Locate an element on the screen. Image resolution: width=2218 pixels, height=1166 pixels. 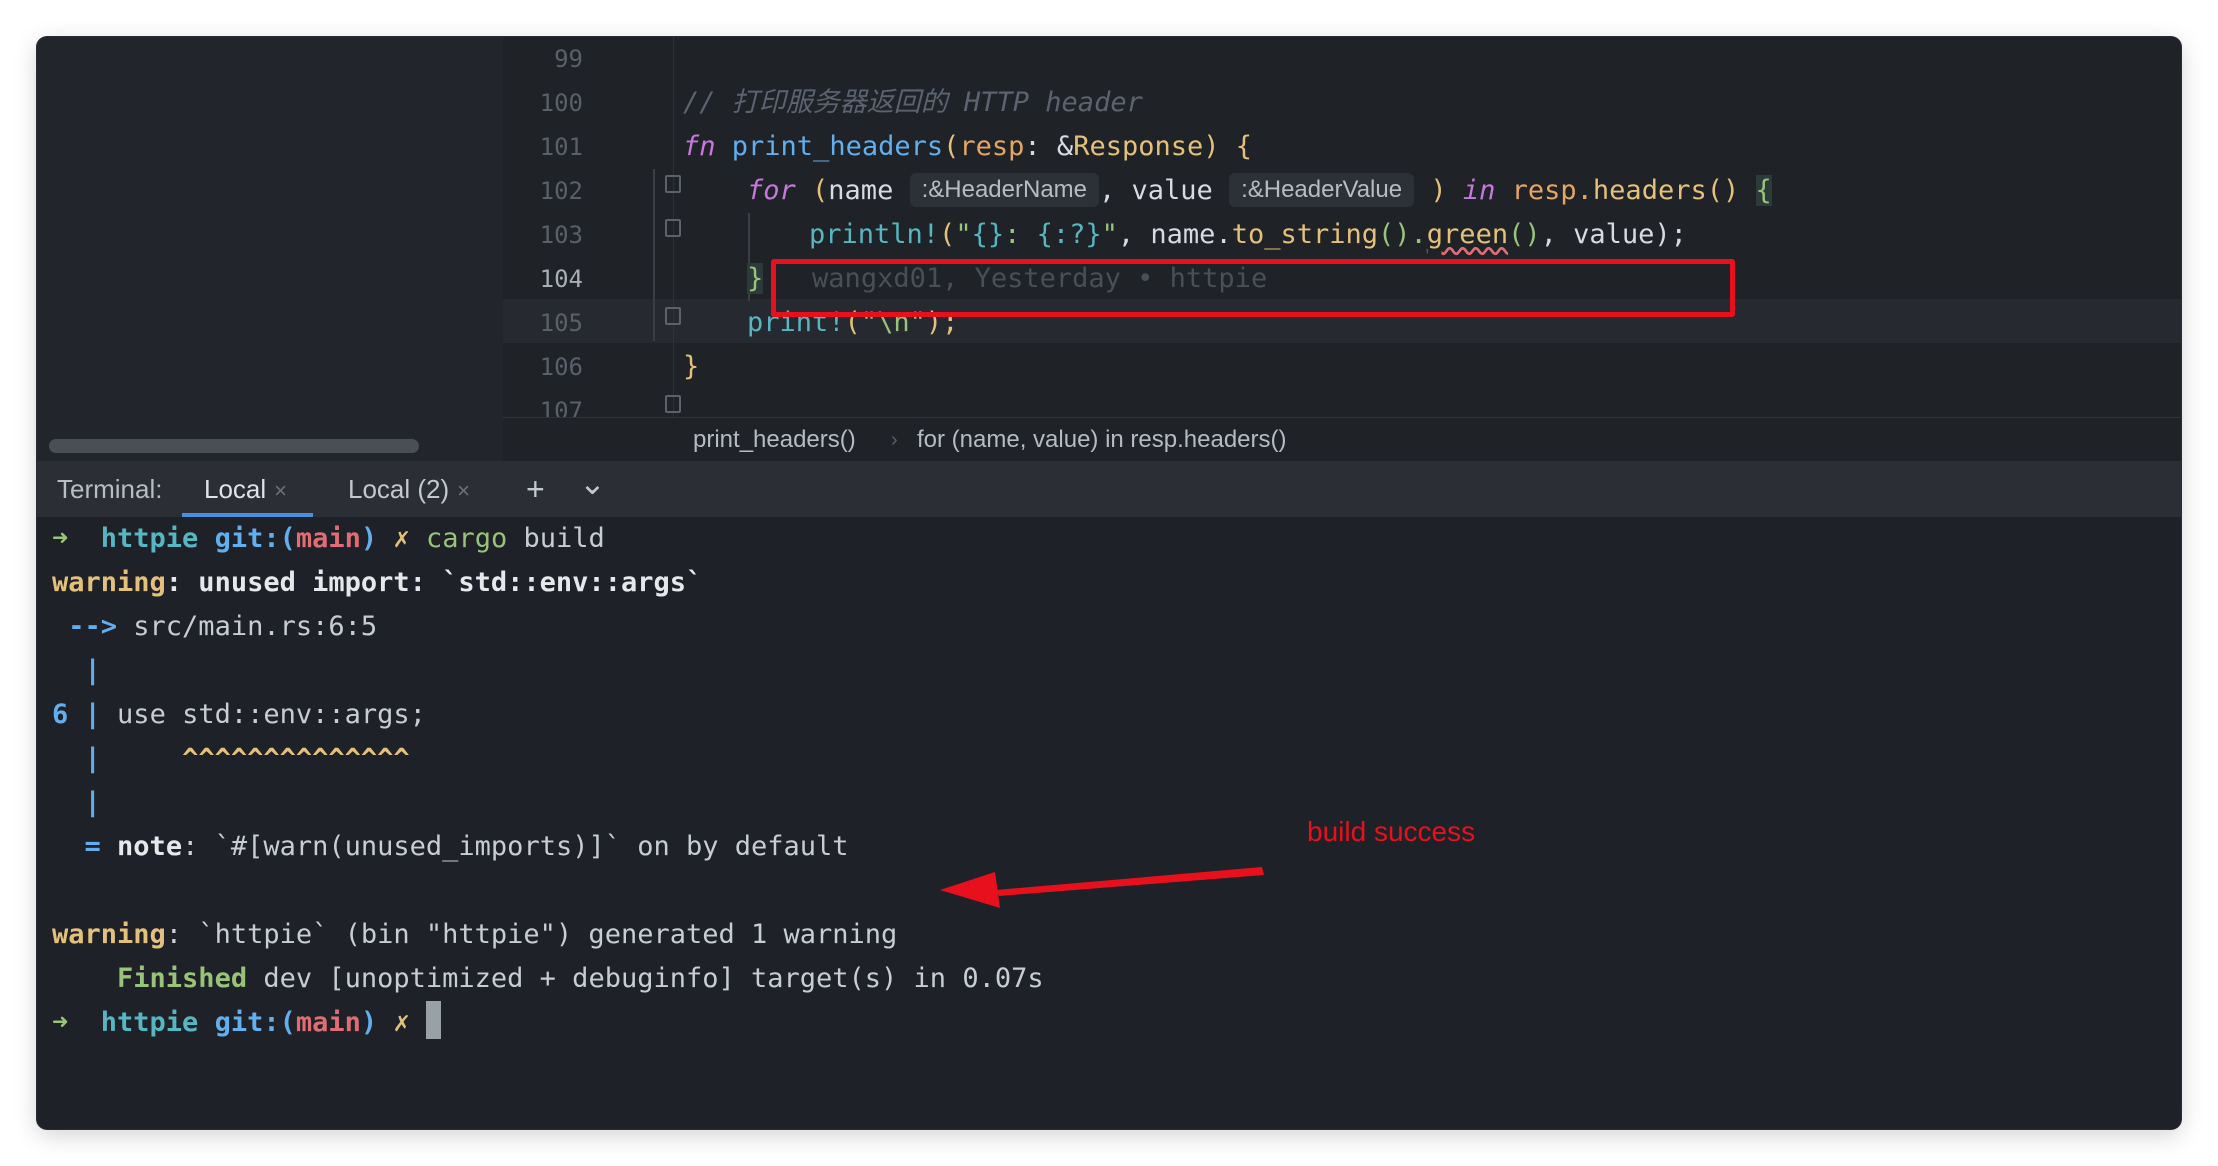
red-arrow-annotation is located at coordinates (1102, 887).